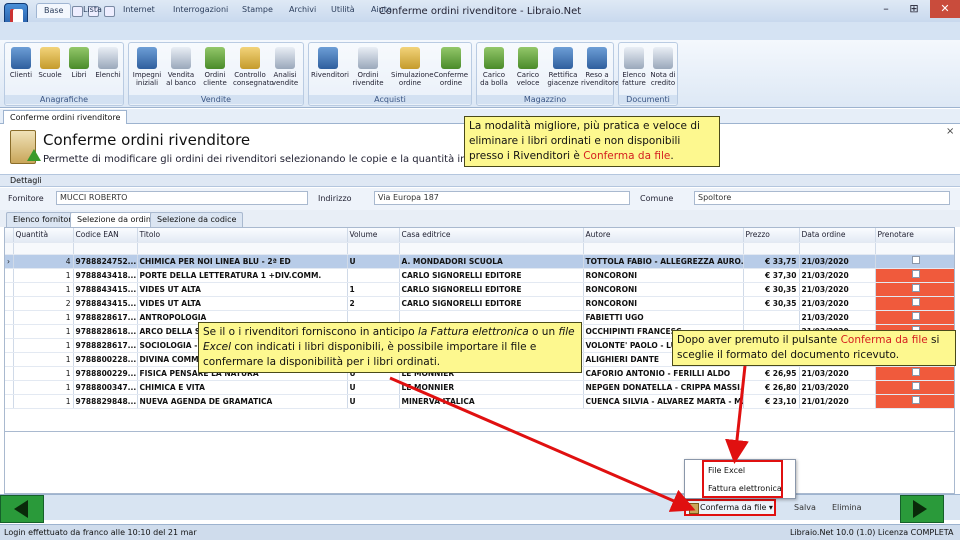 The image size is (960, 540). I want to click on annotation-arrows, so click(569, 438).